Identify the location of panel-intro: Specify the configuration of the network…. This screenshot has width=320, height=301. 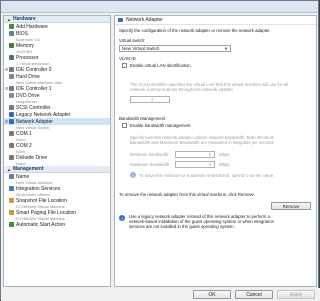
(195, 30).